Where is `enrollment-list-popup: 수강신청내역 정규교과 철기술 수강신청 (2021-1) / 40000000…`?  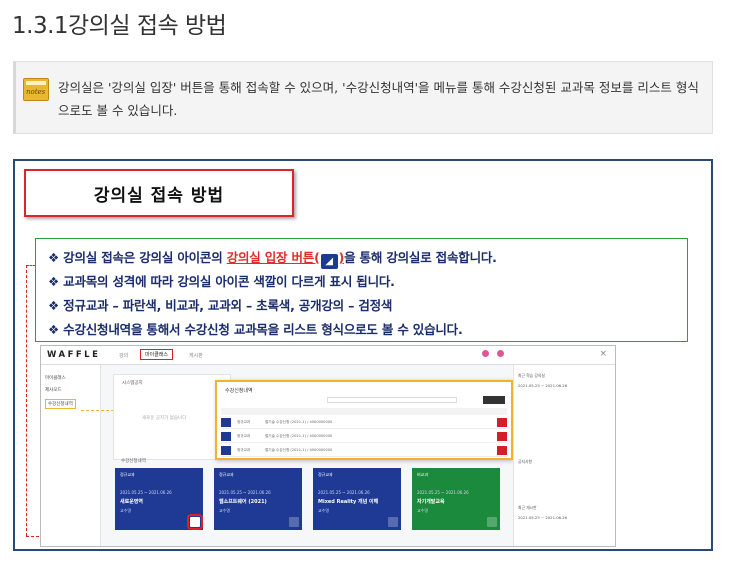 enrollment-list-popup: 수강신청내역 정규교과 철기술 수강신청 (2021-1) / 40000000… is located at coordinates (364, 420).